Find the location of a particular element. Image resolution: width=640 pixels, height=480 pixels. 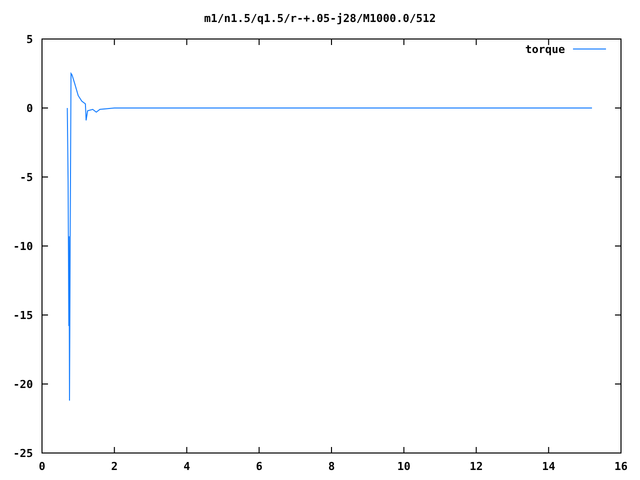

x-tick-label: 8 is located at coordinates (331, 466).